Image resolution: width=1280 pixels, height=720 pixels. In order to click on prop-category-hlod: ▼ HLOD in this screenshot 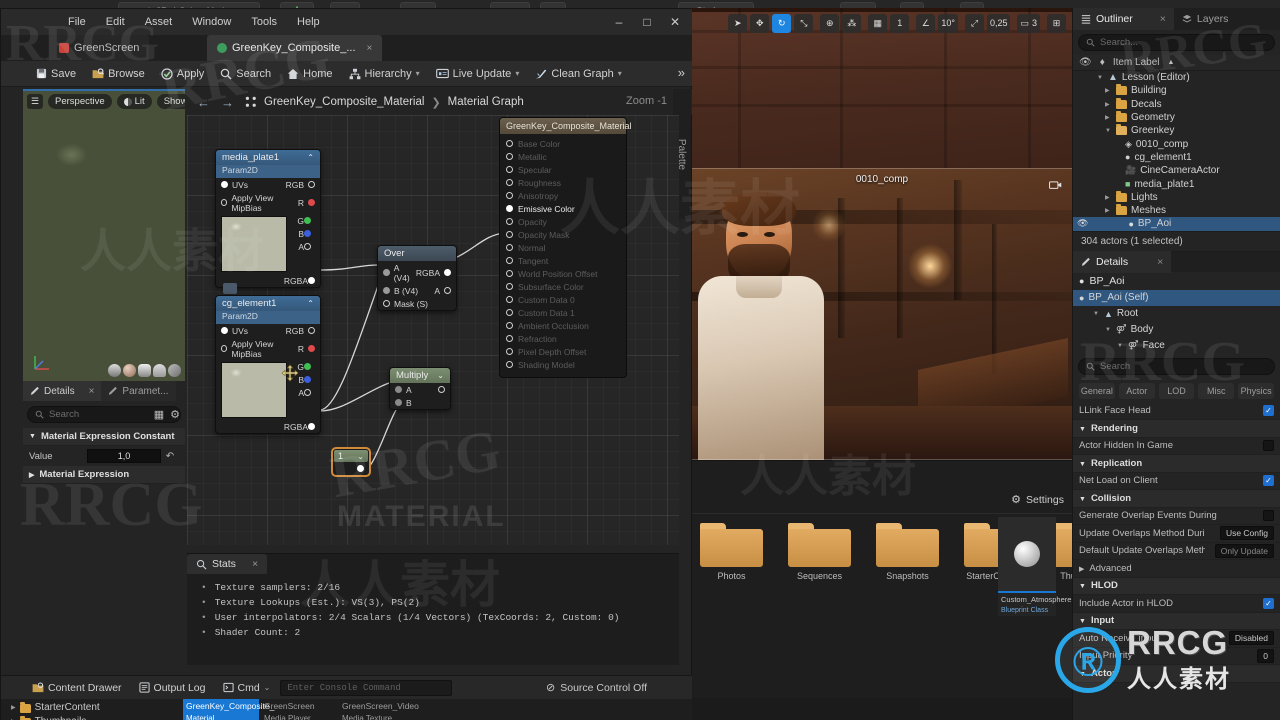, I will do `click(1176, 586)`.